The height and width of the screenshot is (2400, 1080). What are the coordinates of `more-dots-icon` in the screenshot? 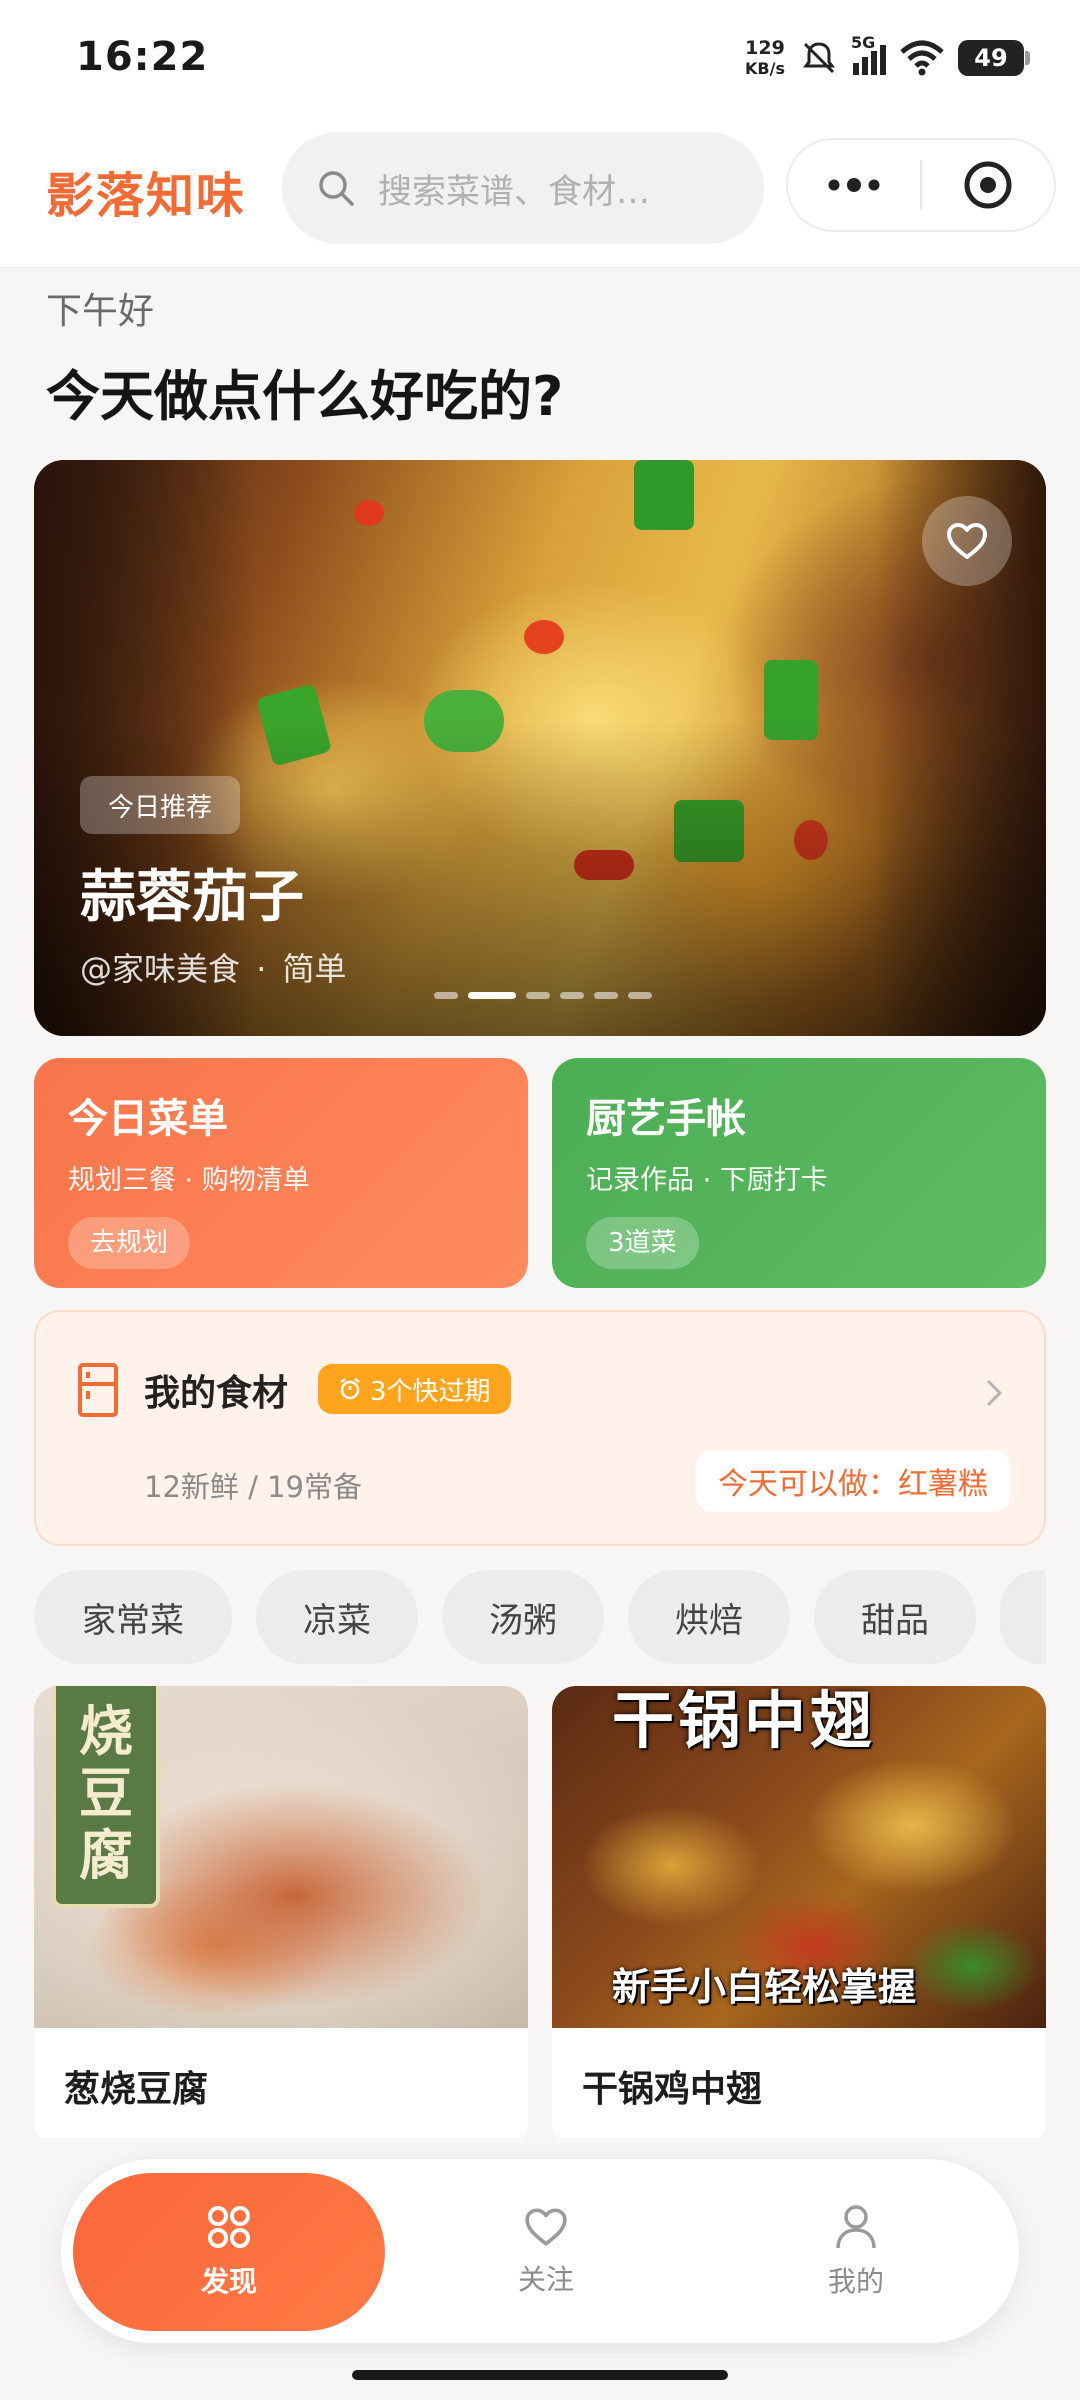 It's located at (854, 185).